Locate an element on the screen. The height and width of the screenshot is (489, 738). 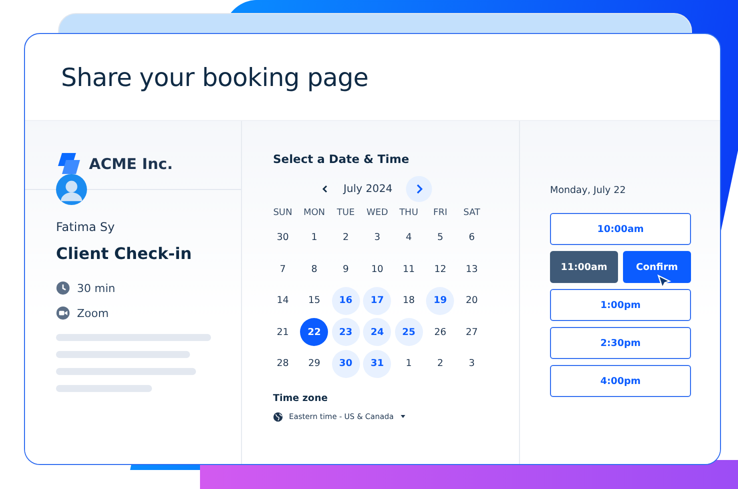
calendar-day: 20 is located at coordinates (472, 300).